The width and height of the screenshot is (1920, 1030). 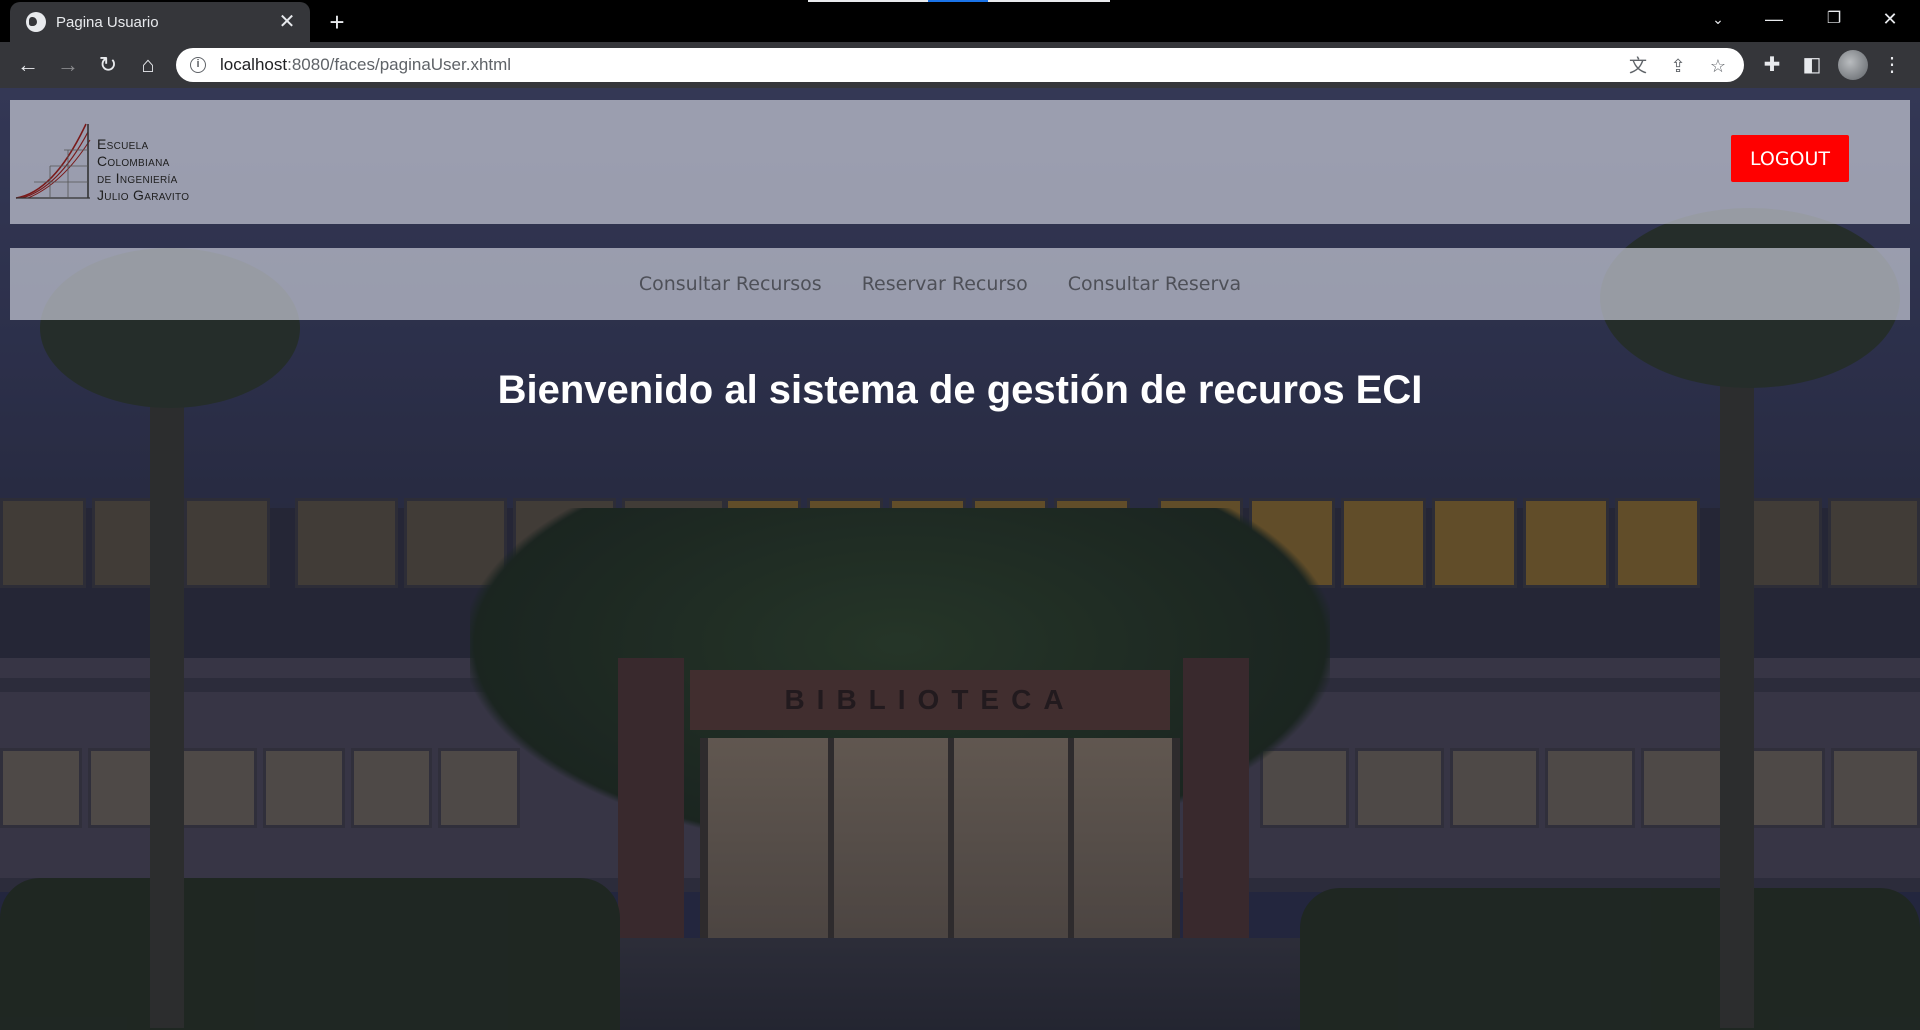 What do you see at coordinates (123, 144) in the screenshot?
I see `logo-line: Escuela` at bounding box center [123, 144].